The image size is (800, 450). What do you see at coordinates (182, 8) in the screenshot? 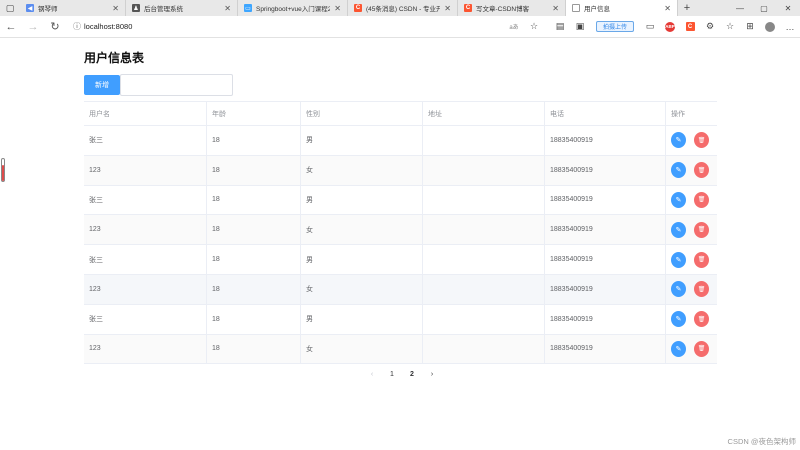
I see `tab-admin: ♟ 后台管理系统 ✕` at bounding box center [182, 8].